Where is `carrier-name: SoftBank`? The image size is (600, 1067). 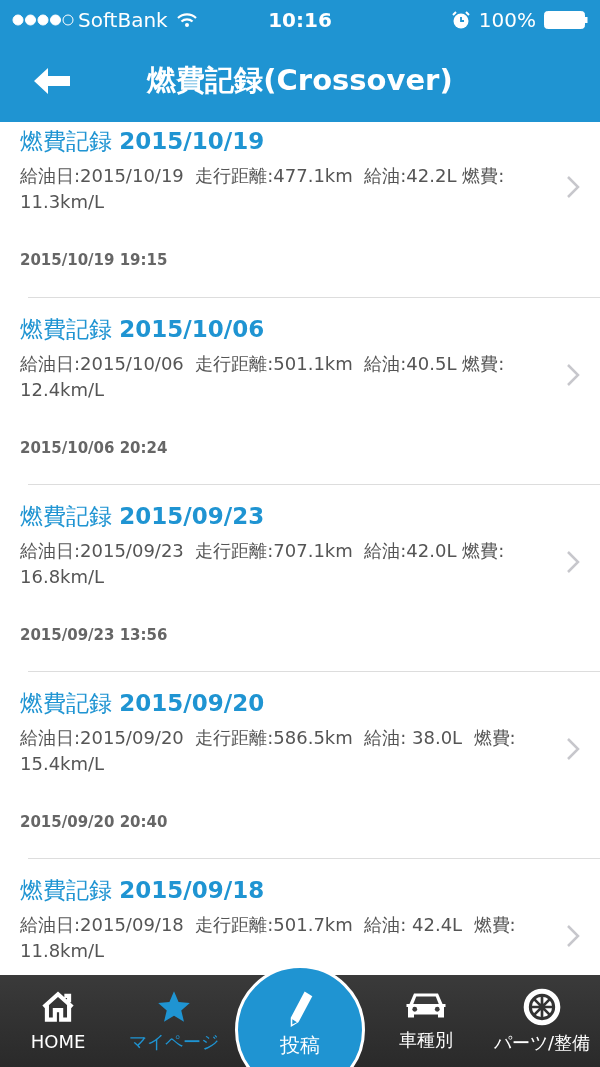 carrier-name: SoftBank is located at coordinates (123, 20).